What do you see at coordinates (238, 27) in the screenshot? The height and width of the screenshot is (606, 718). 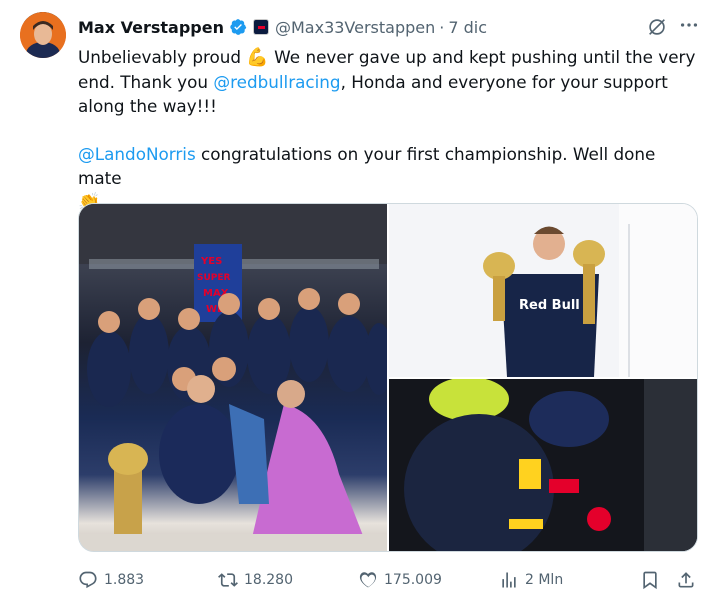 I see `verified-badge-icon` at bounding box center [238, 27].